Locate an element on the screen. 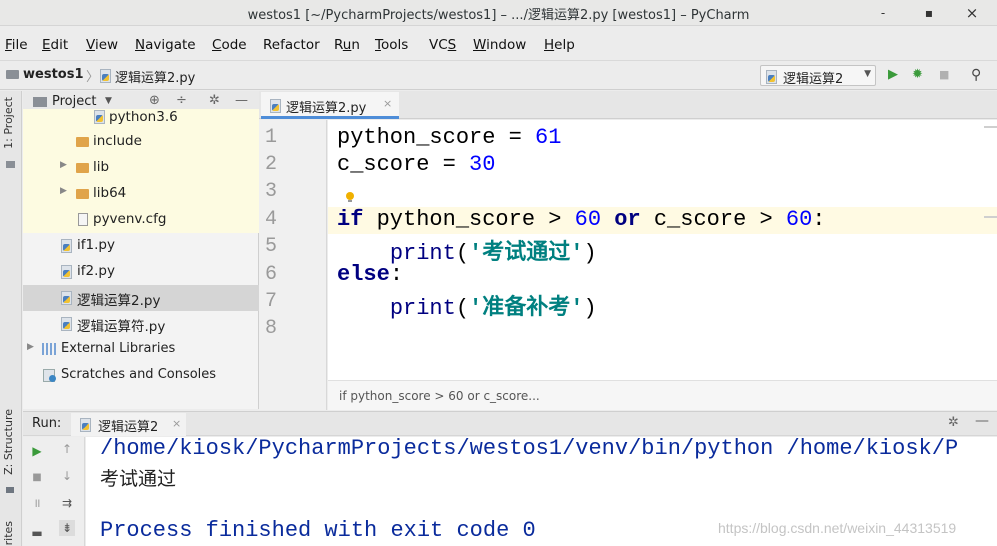 Image resolution: width=997 pixels, height=546 pixels. line-number-gutter: 1 2 3 4 5 6 7 8 is located at coordinates (293, 265).